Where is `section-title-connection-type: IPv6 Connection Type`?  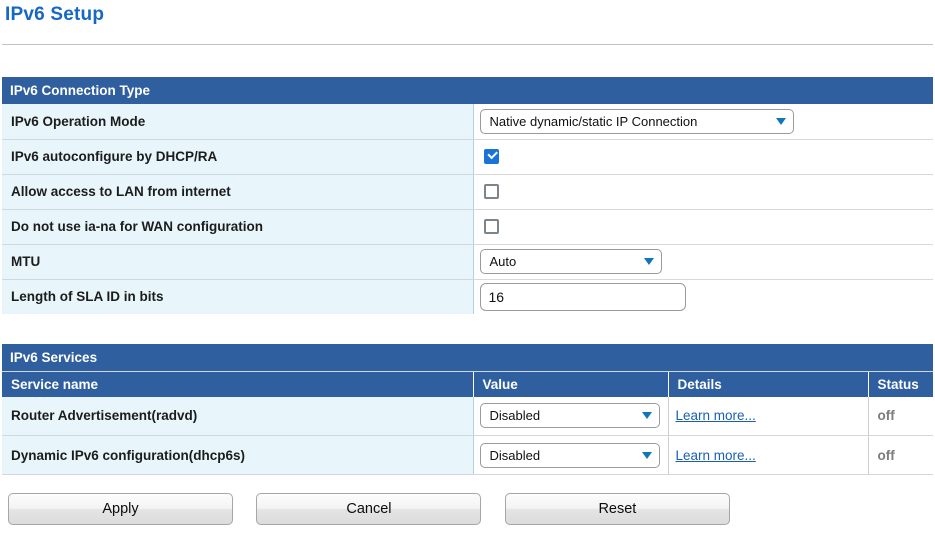
section-title-connection-type: IPv6 Connection Type is located at coordinates (467, 90).